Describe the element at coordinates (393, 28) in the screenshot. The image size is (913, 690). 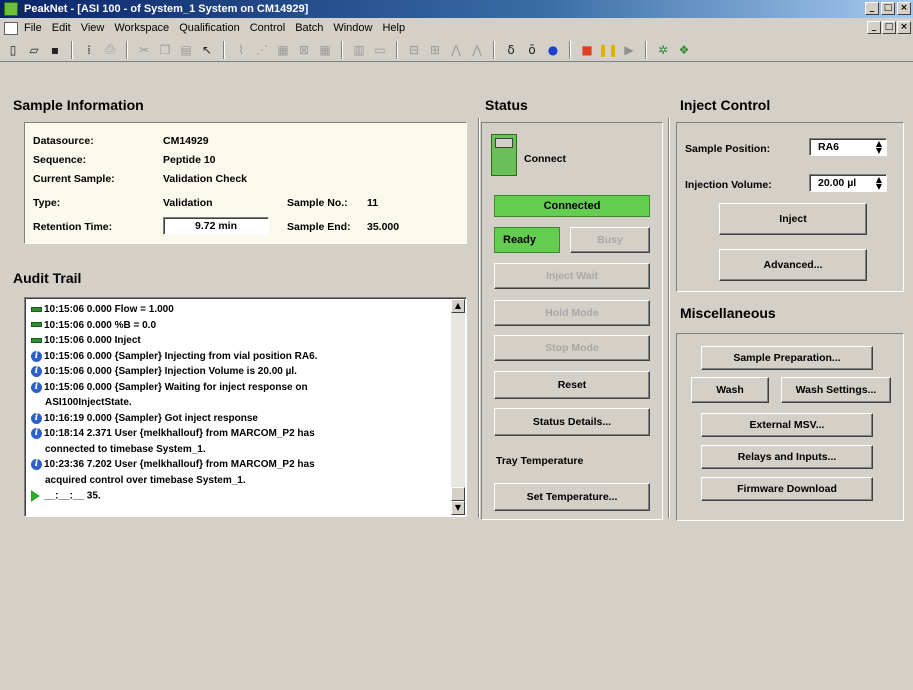
I see `menu-help: Help` at that location.